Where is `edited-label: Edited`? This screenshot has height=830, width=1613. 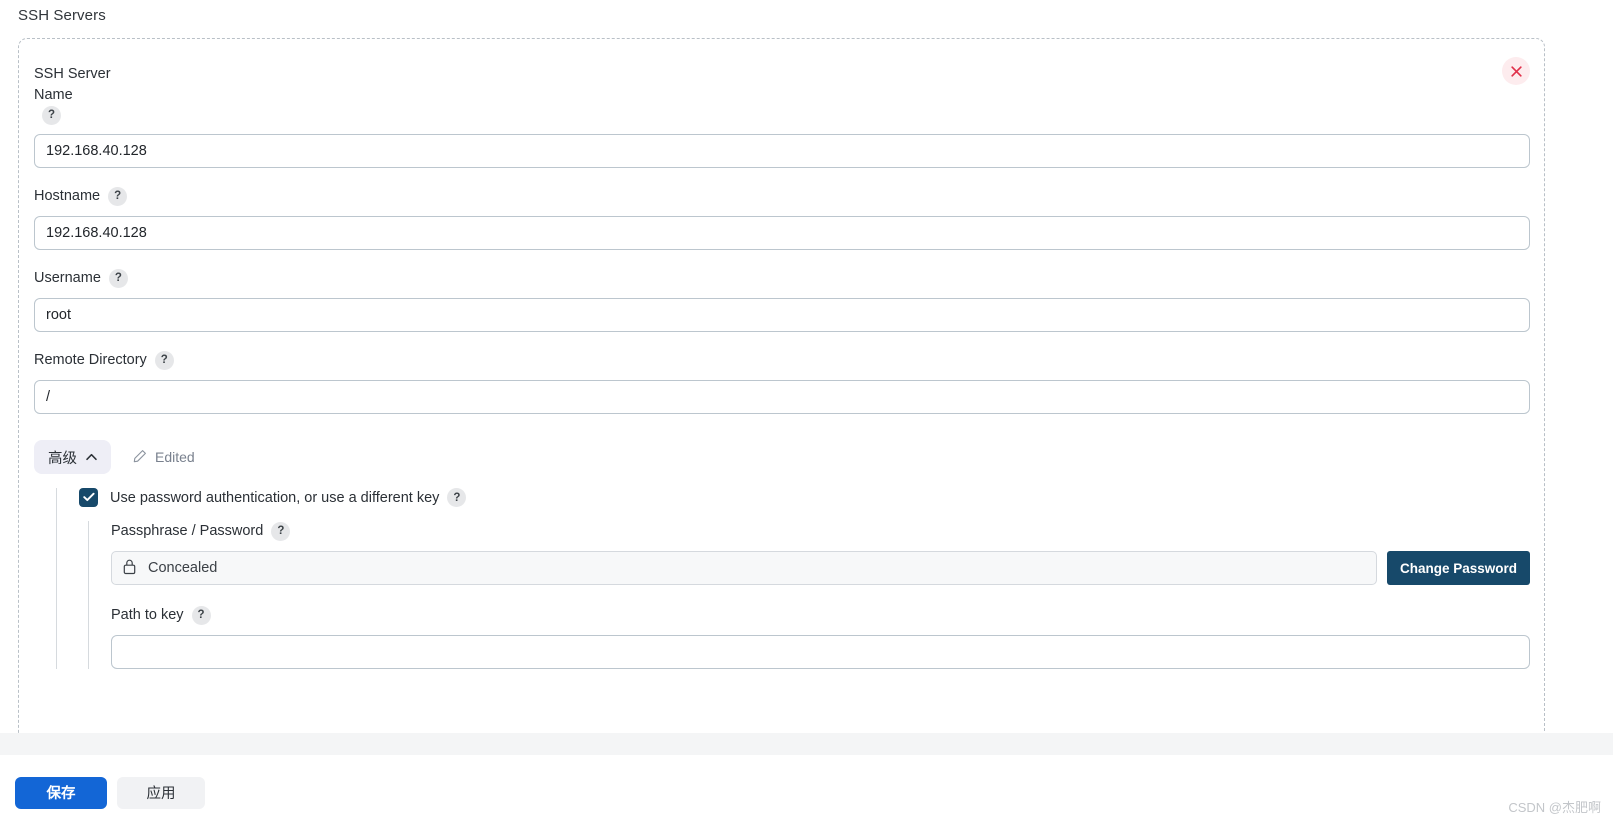 edited-label: Edited is located at coordinates (175, 457).